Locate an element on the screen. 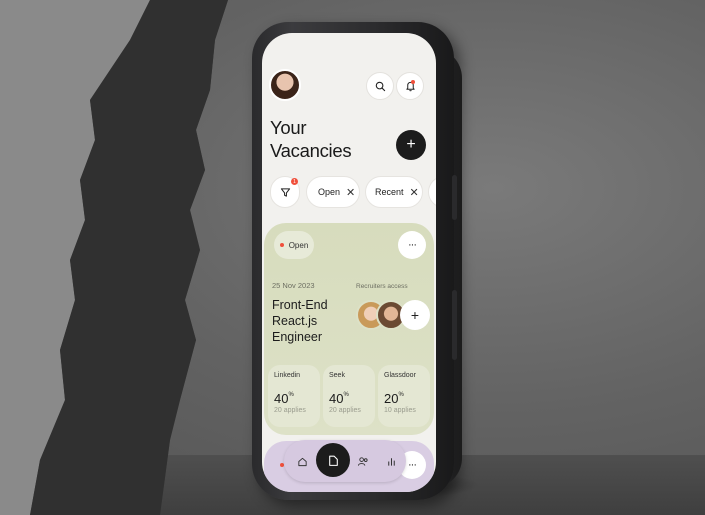  nav-folder is located at coordinates (333, 460).